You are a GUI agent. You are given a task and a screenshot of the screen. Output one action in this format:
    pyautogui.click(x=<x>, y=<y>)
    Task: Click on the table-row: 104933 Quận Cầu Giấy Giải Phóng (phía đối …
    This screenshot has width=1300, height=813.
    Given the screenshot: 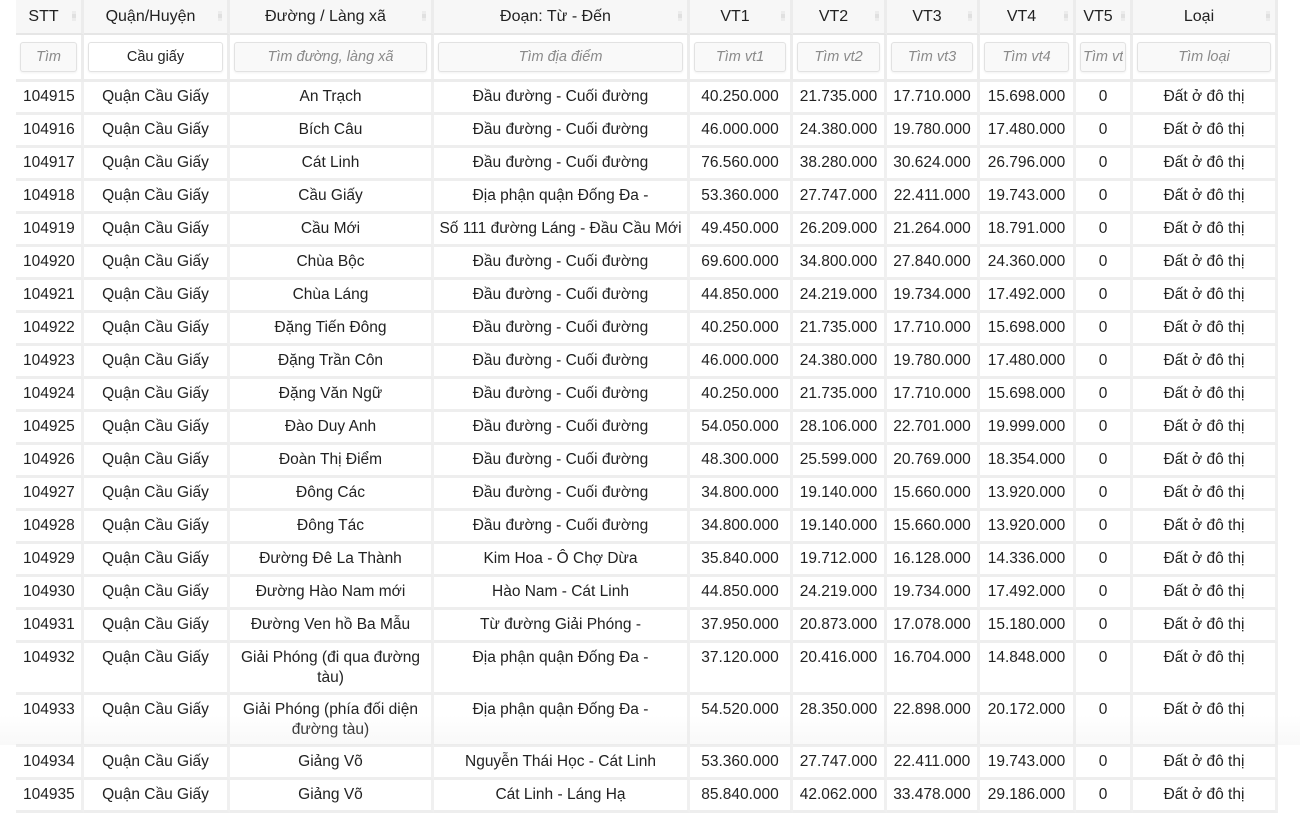 What is the action you would take?
    pyautogui.click(x=647, y=721)
    